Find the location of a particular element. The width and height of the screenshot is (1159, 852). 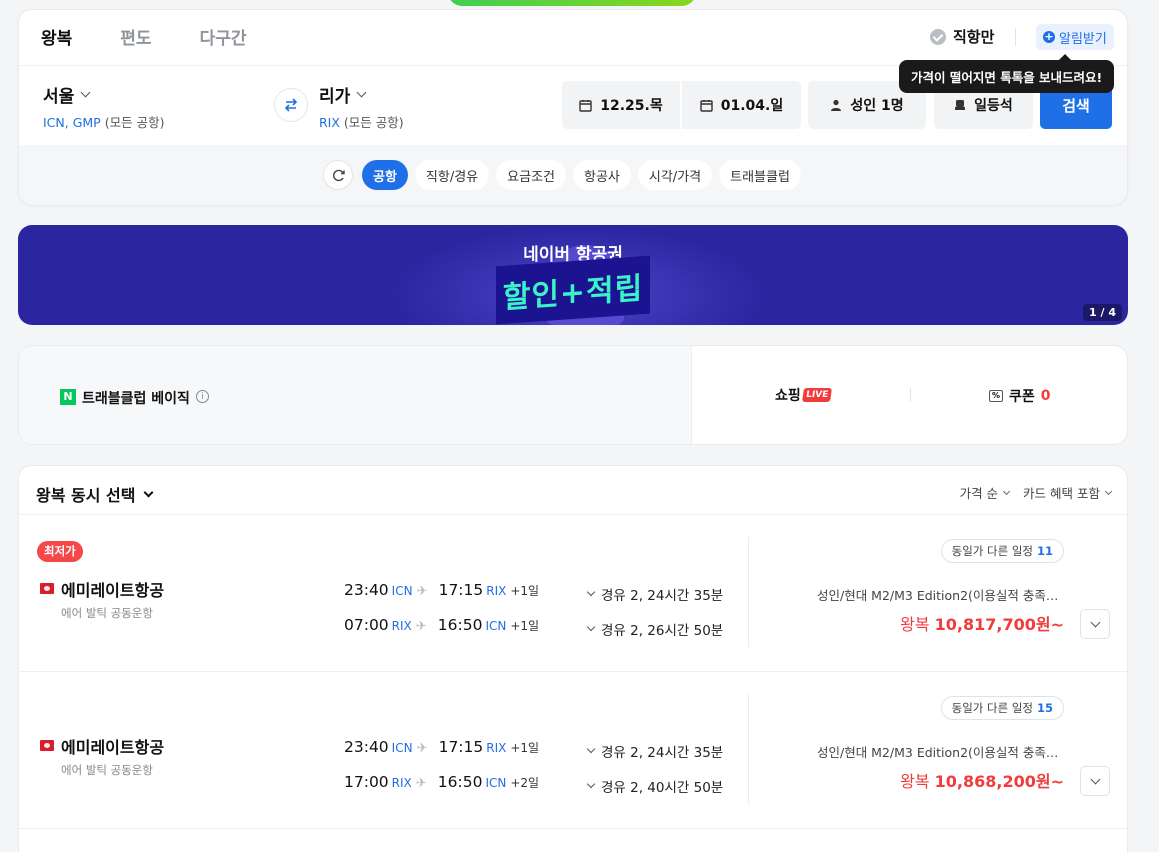

coupon-count: 0 is located at coordinates (1045, 396).